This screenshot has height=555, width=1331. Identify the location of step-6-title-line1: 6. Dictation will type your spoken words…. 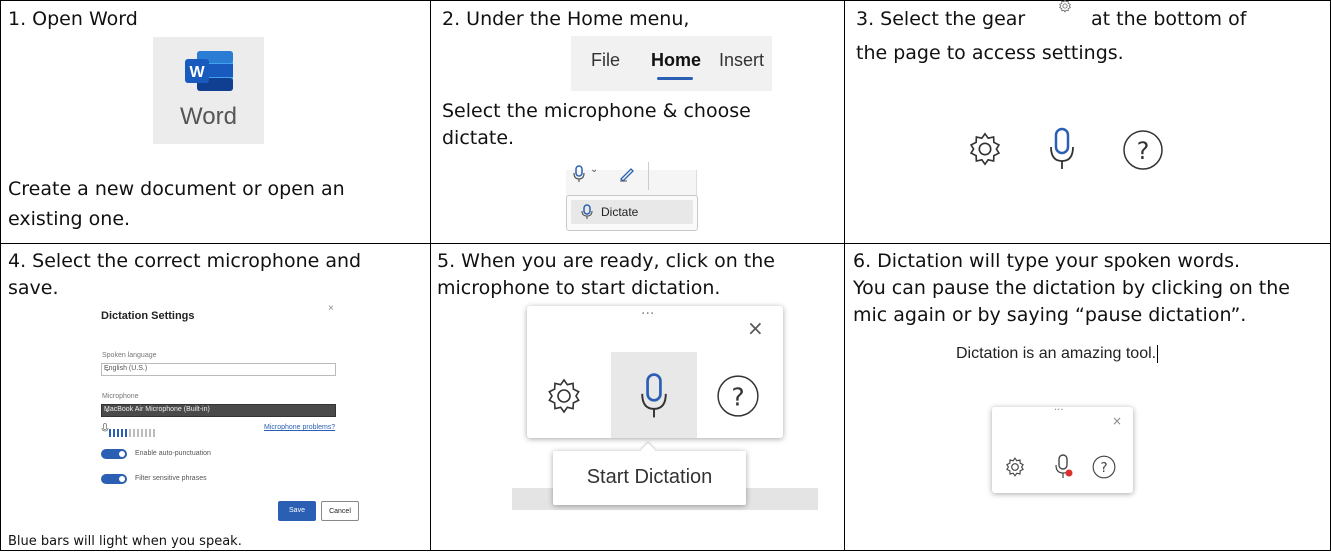
(1047, 261).